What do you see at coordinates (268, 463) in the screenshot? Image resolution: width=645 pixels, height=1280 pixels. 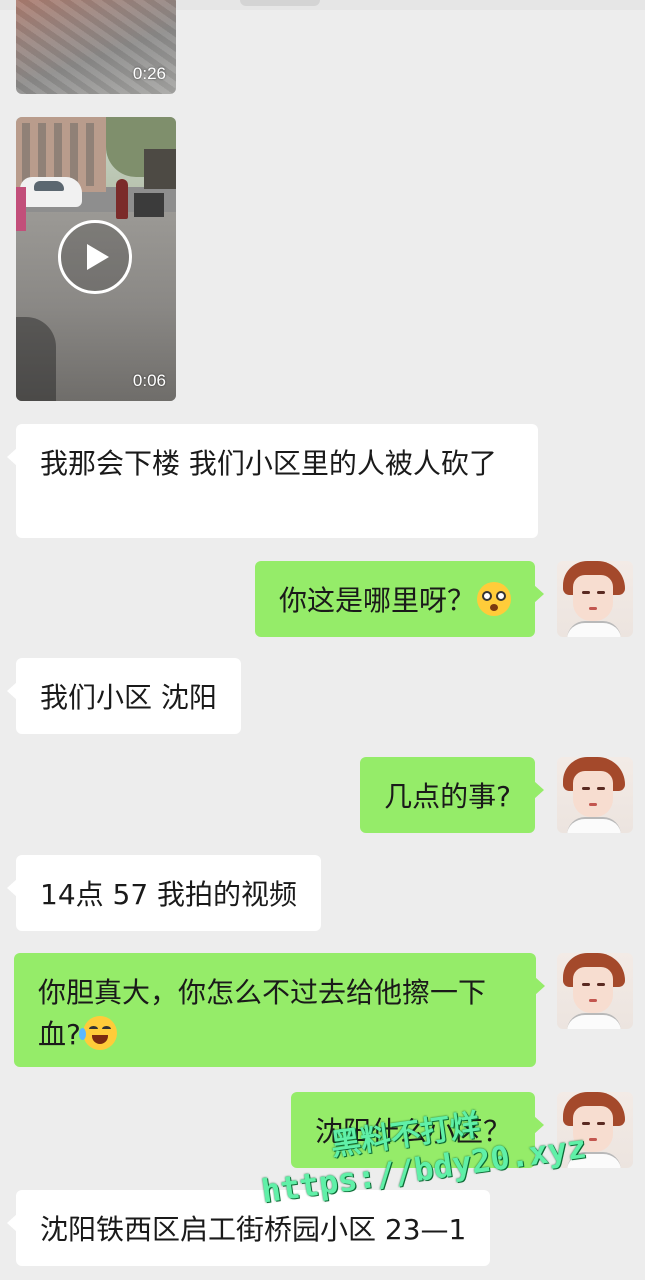 I see `message-text: 我那会下楼 我们小区里的人被人砍了` at bounding box center [268, 463].